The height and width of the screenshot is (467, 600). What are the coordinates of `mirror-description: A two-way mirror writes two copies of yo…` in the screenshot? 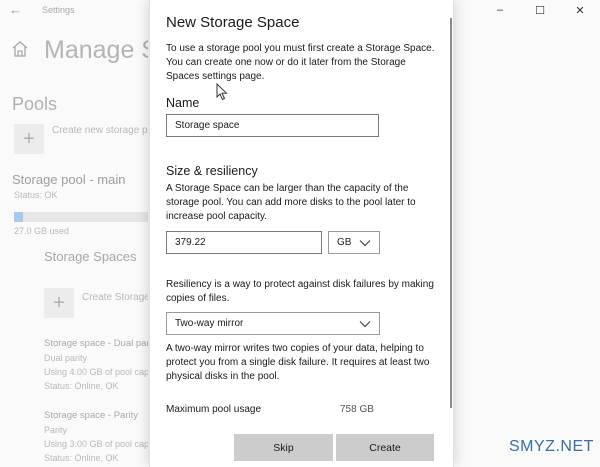 It's located at (298, 362).